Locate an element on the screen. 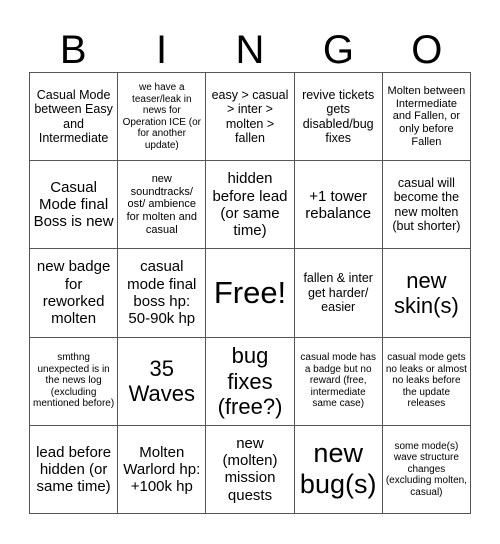 The image size is (500, 544). bingo-cell: +1 tower rebalance is located at coordinates (338, 205).